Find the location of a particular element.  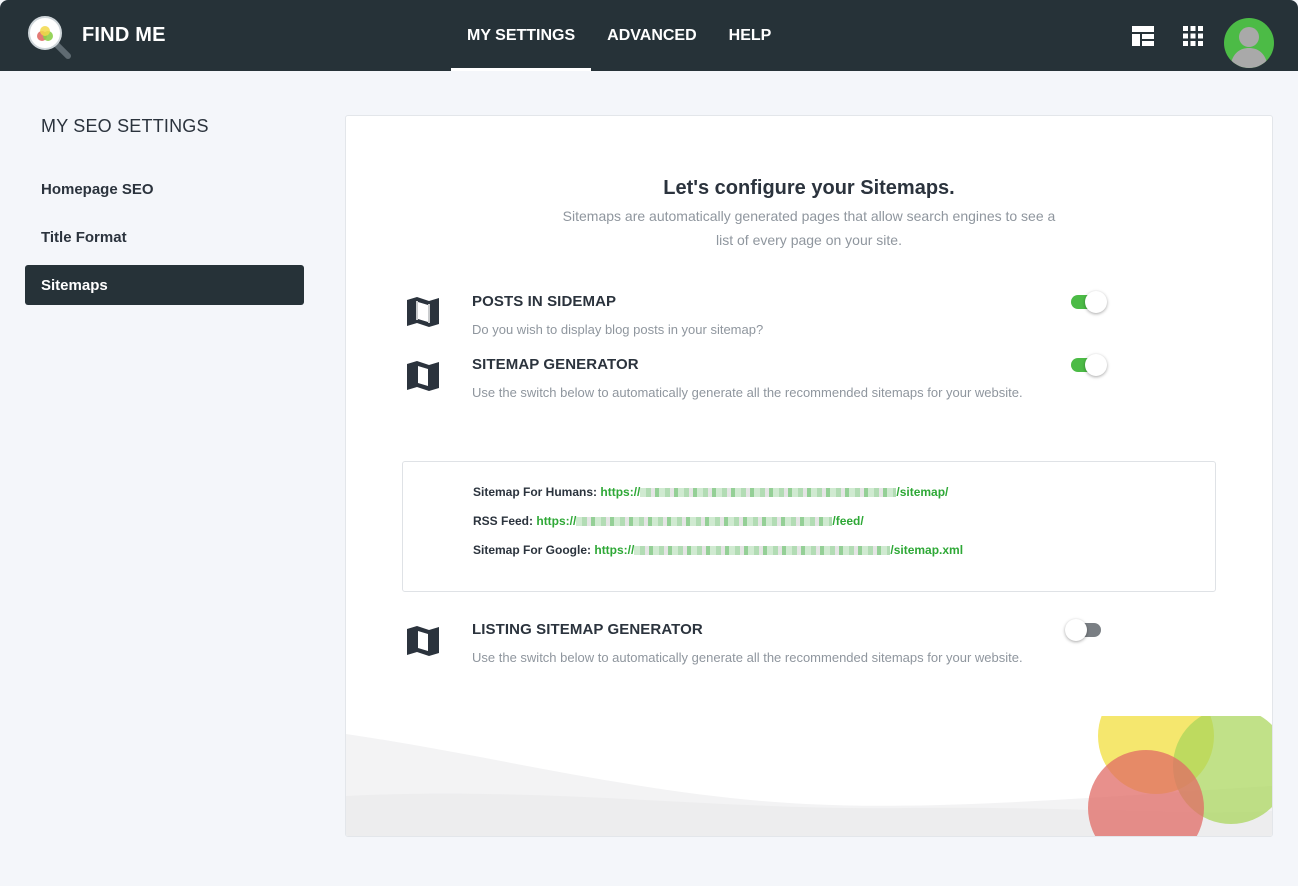

link-row-google: Sitemap For Google: https:///sitemap.xml is located at coordinates (718, 550).